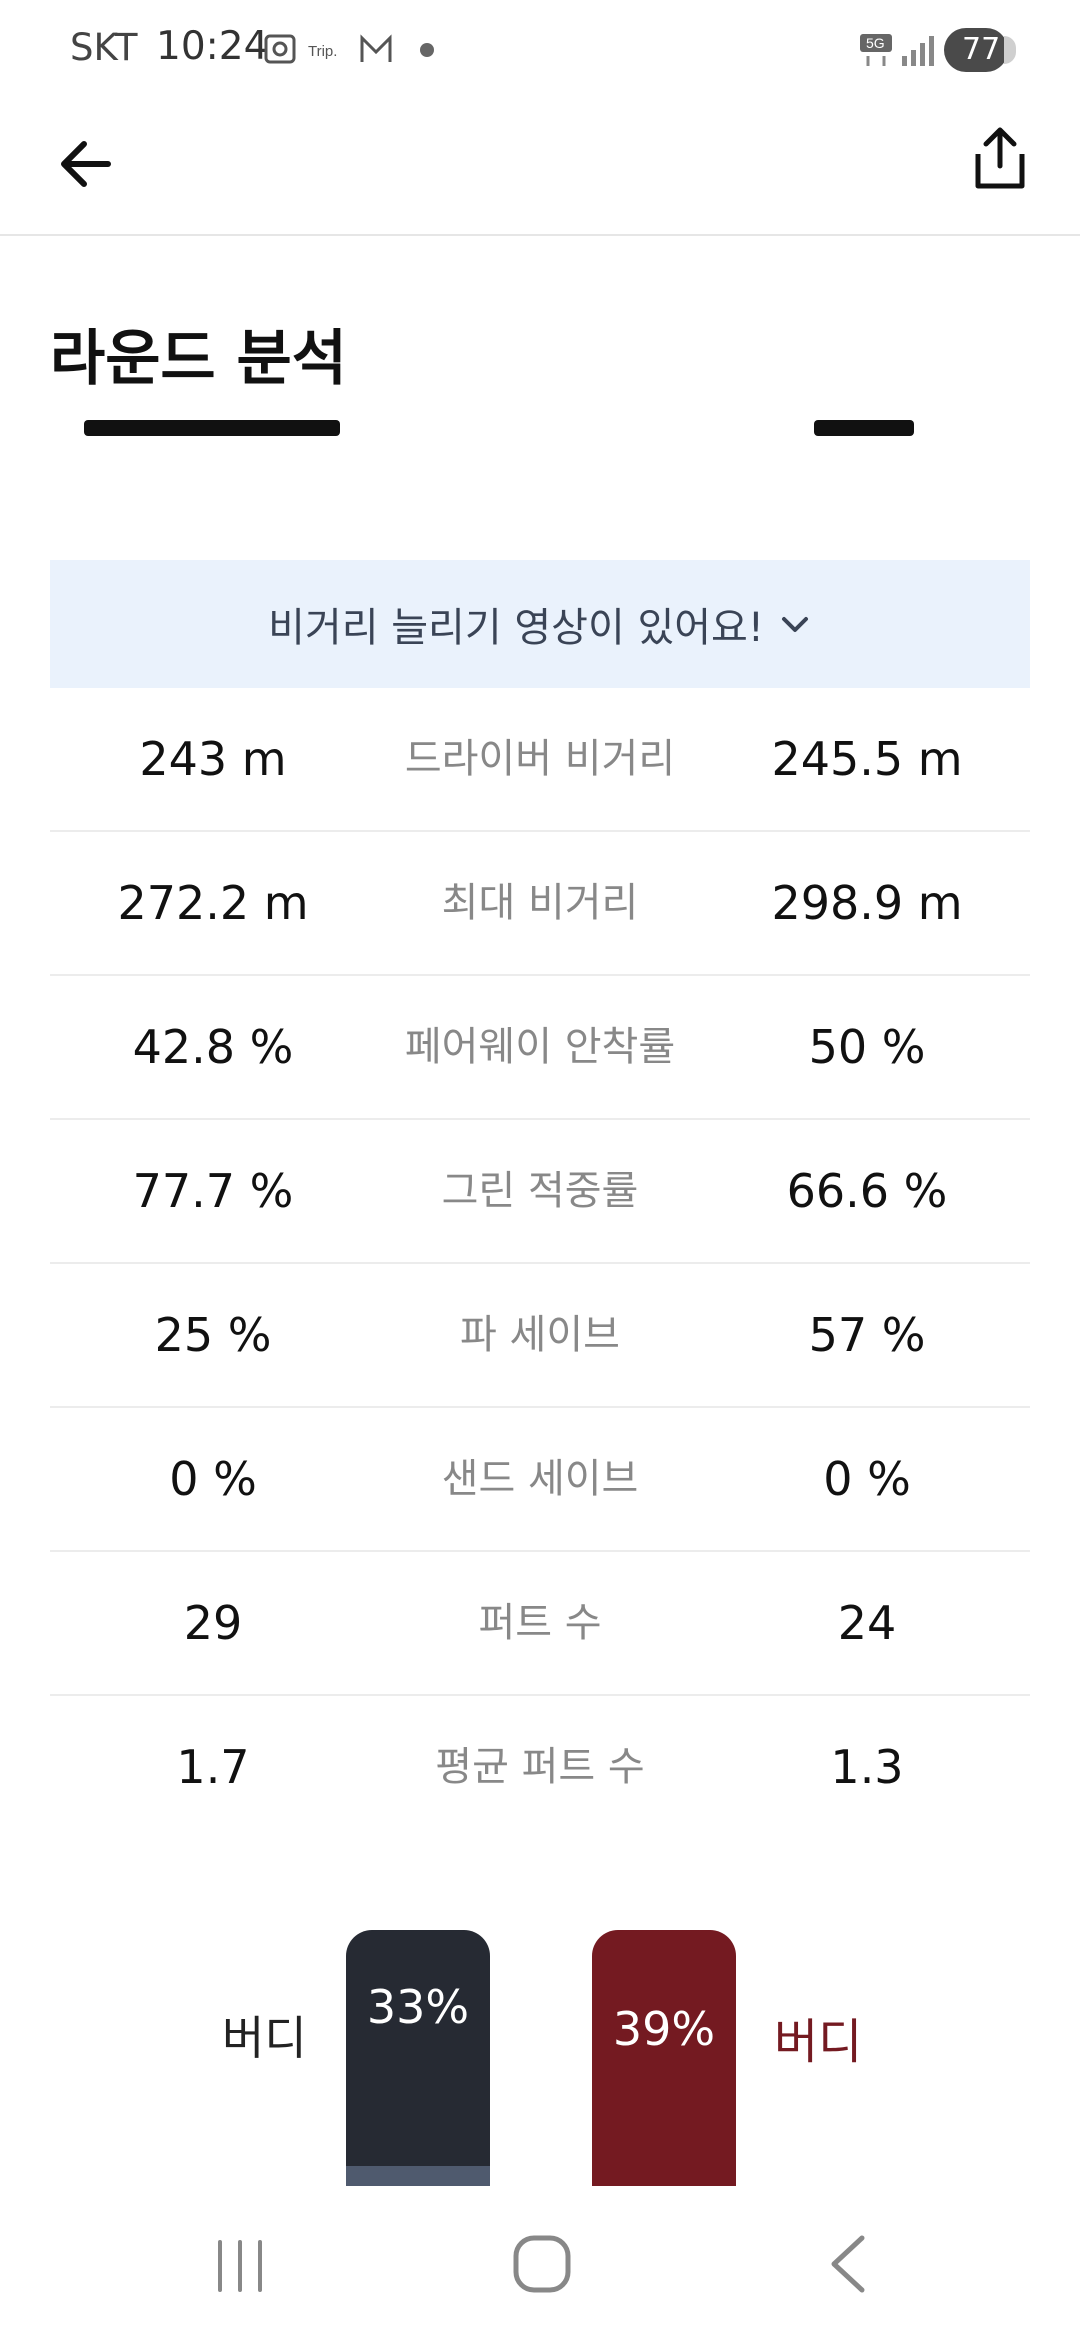  Describe the element at coordinates (213, 1335) in the screenshot. I see `player-left-value: 25 %` at that location.